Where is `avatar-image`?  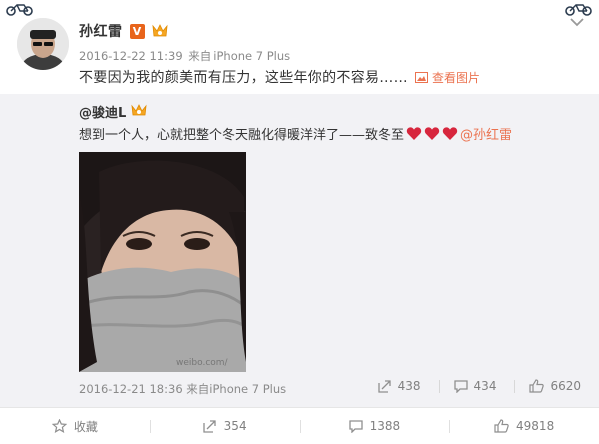 avatar-image is located at coordinates (43, 44).